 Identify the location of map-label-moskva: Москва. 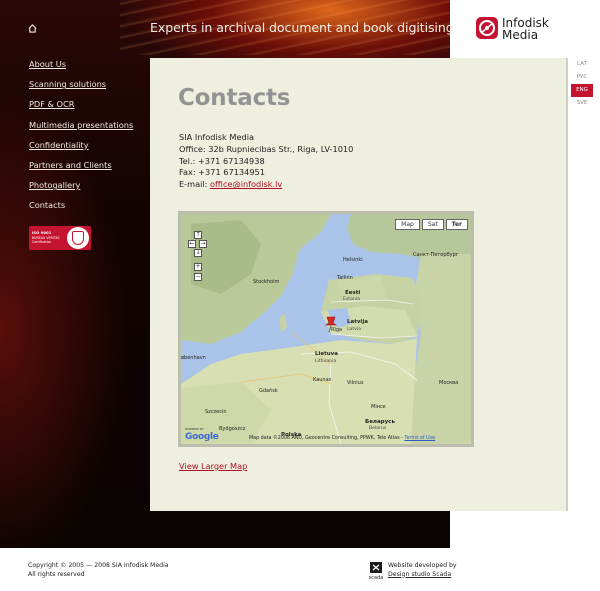
(449, 383).